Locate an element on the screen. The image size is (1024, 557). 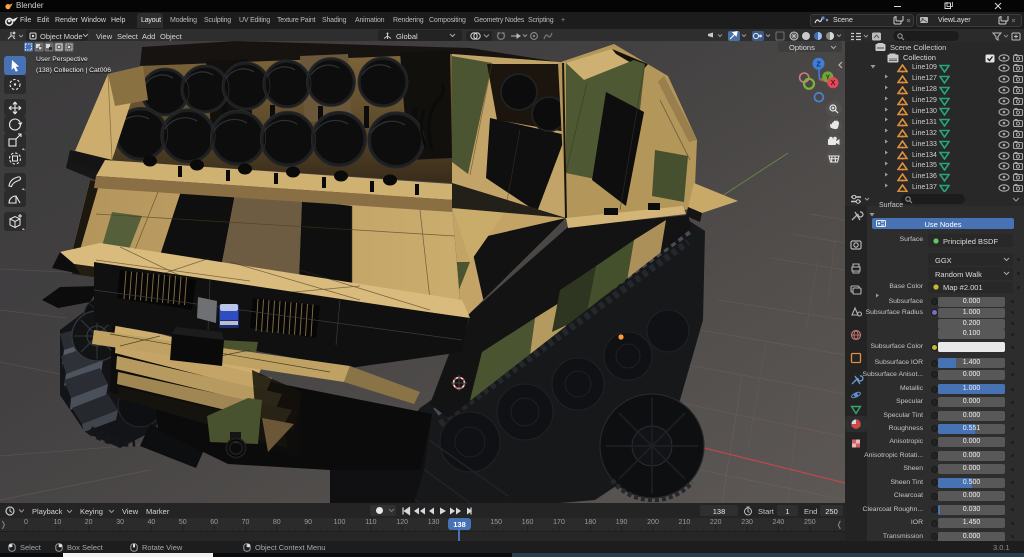
svg-text: X is located at coordinates (833, 83).